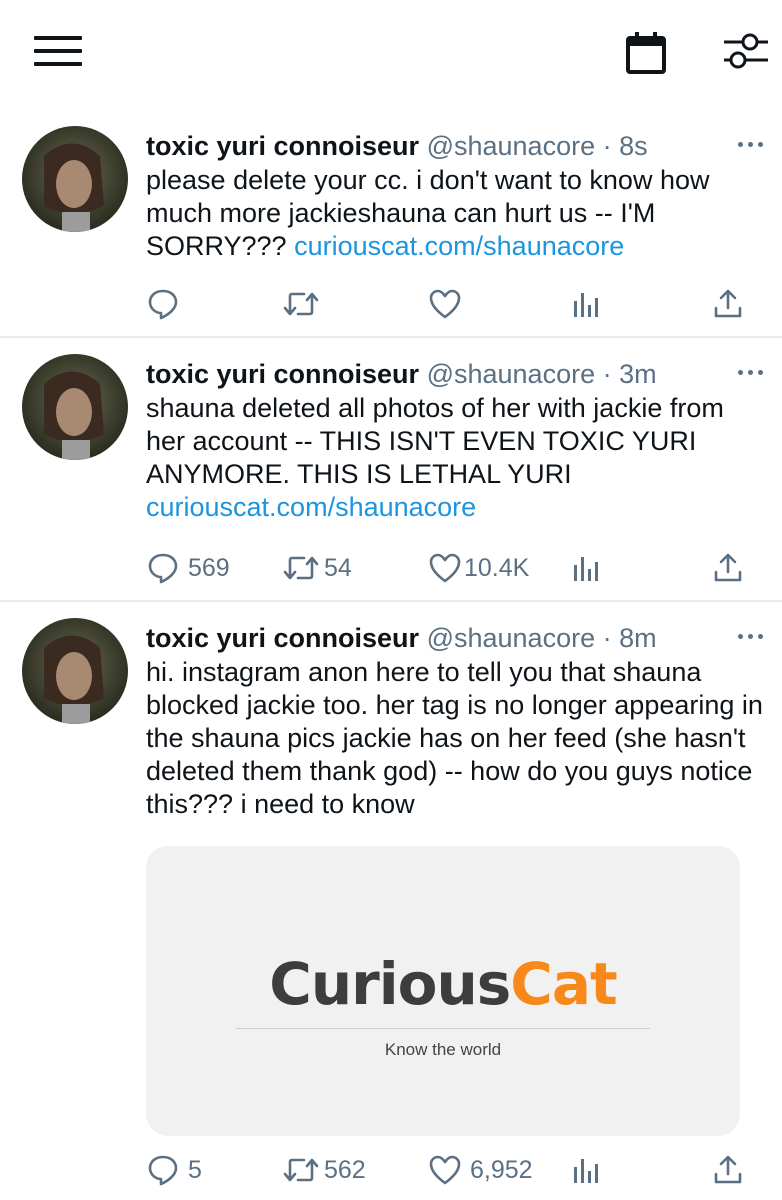 The width and height of the screenshot is (782, 1200). What do you see at coordinates (633, 146) in the screenshot?
I see `timestamp: 8s` at bounding box center [633, 146].